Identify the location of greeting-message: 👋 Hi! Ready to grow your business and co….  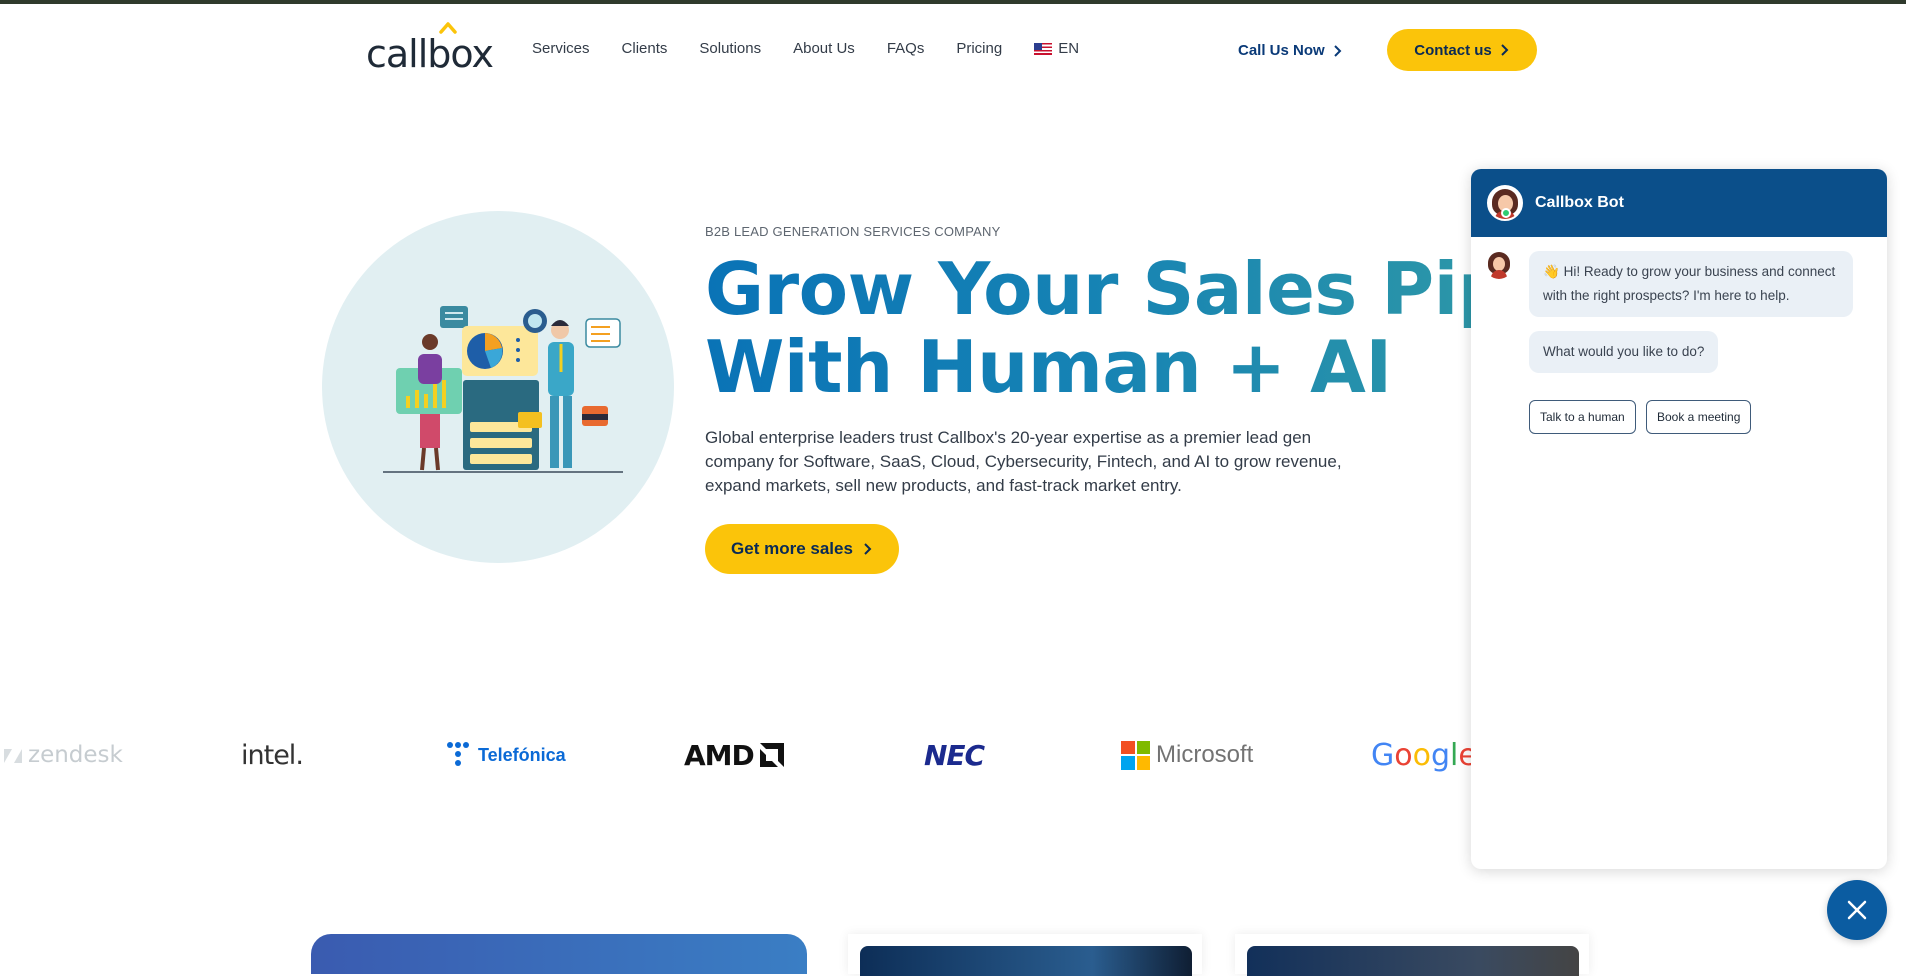
(1691, 284).